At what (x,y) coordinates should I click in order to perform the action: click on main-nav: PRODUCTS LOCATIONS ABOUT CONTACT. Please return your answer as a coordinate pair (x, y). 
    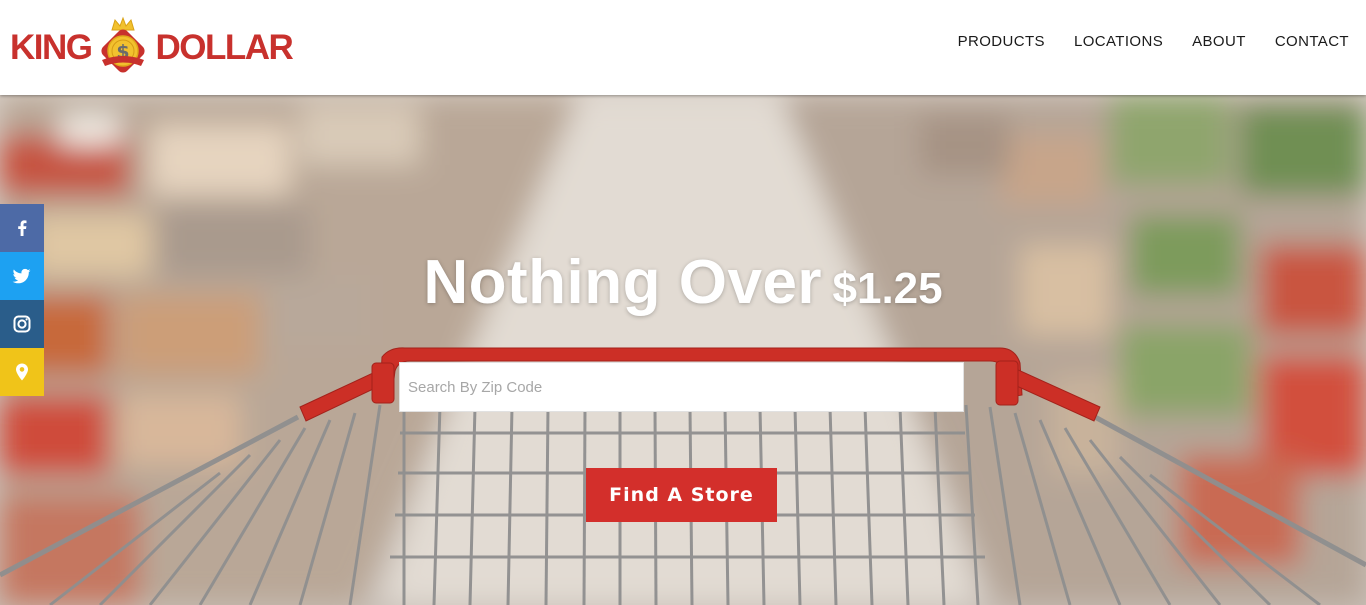
    Looking at the image, I should click on (1139, 42).